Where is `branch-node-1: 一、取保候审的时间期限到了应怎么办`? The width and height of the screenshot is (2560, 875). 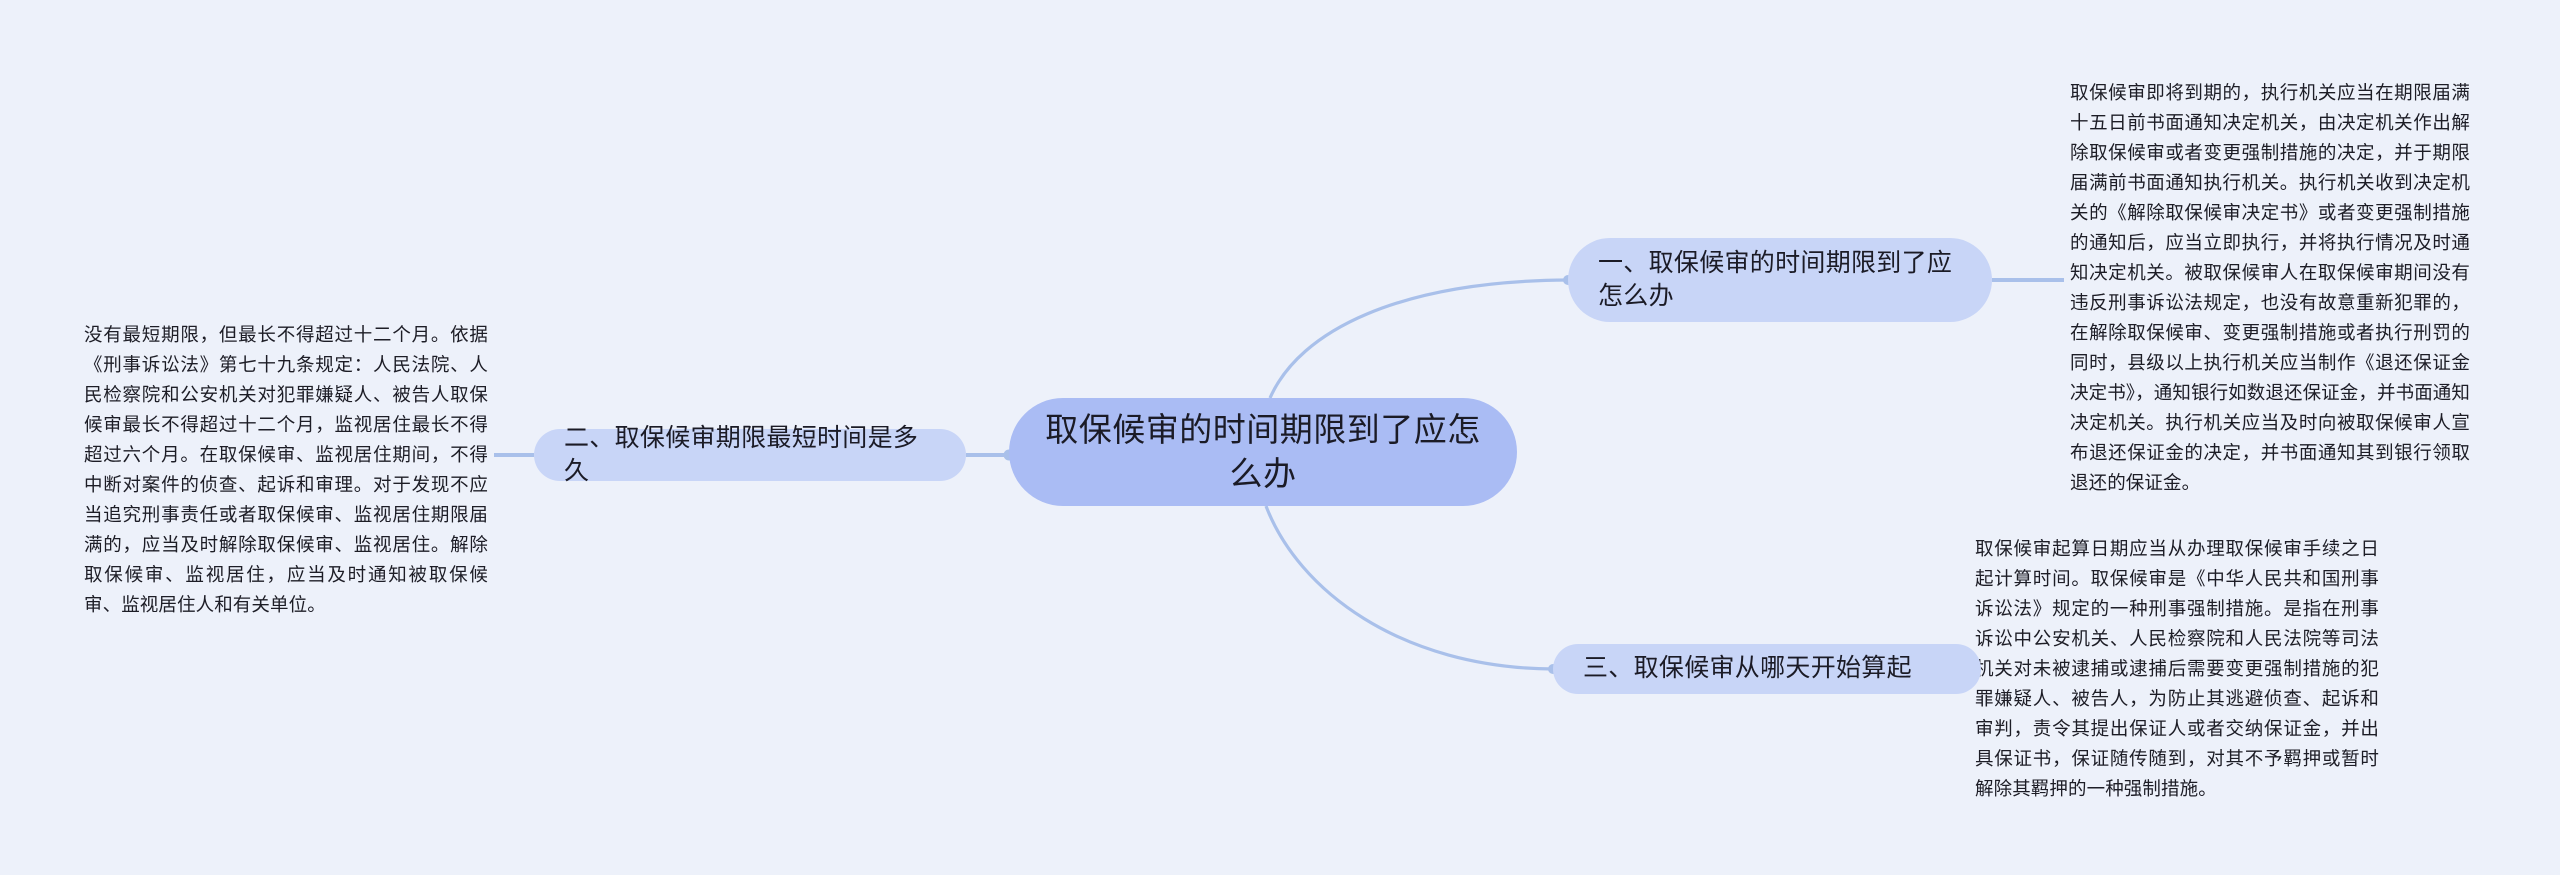
branch-node-1: 一、取保候审的时间期限到了应怎么办 is located at coordinates (1780, 280).